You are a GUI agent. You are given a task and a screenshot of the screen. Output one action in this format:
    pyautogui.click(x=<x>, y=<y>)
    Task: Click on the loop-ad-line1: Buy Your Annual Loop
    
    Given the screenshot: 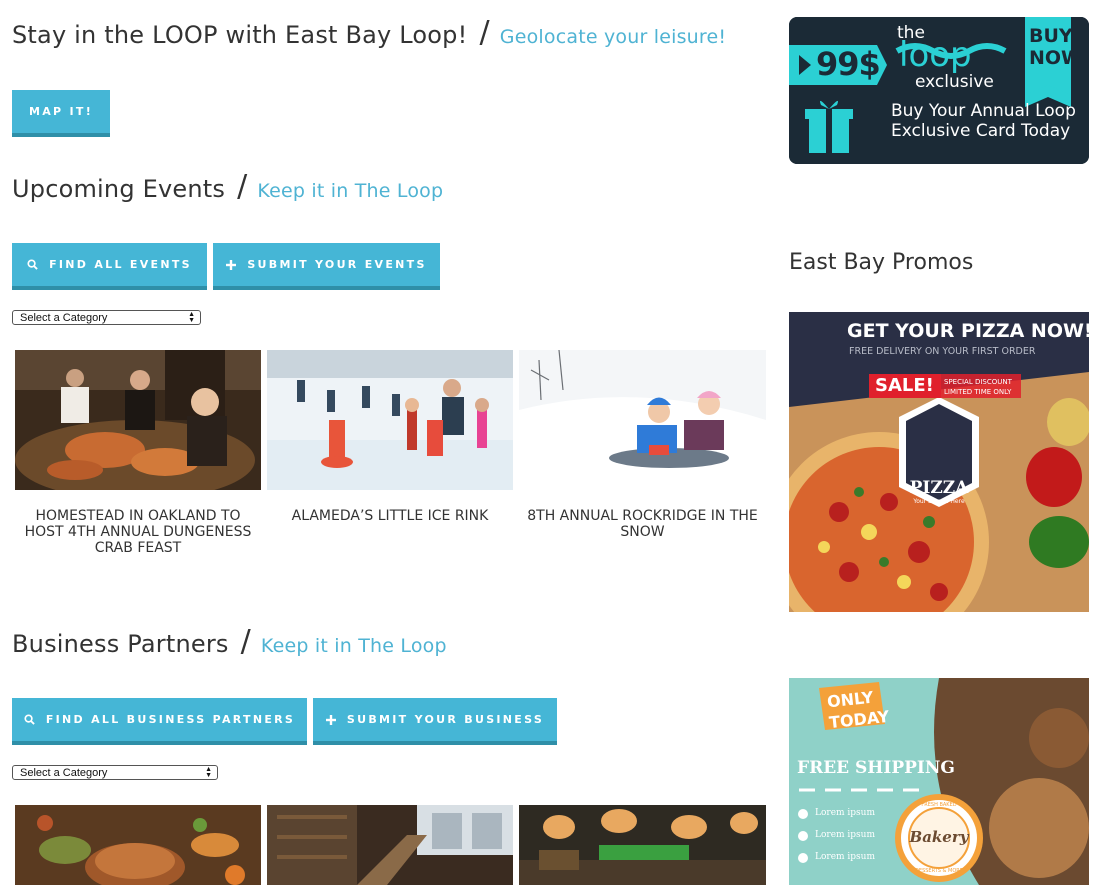 What is the action you would take?
    pyautogui.click(x=983, y=111)
    